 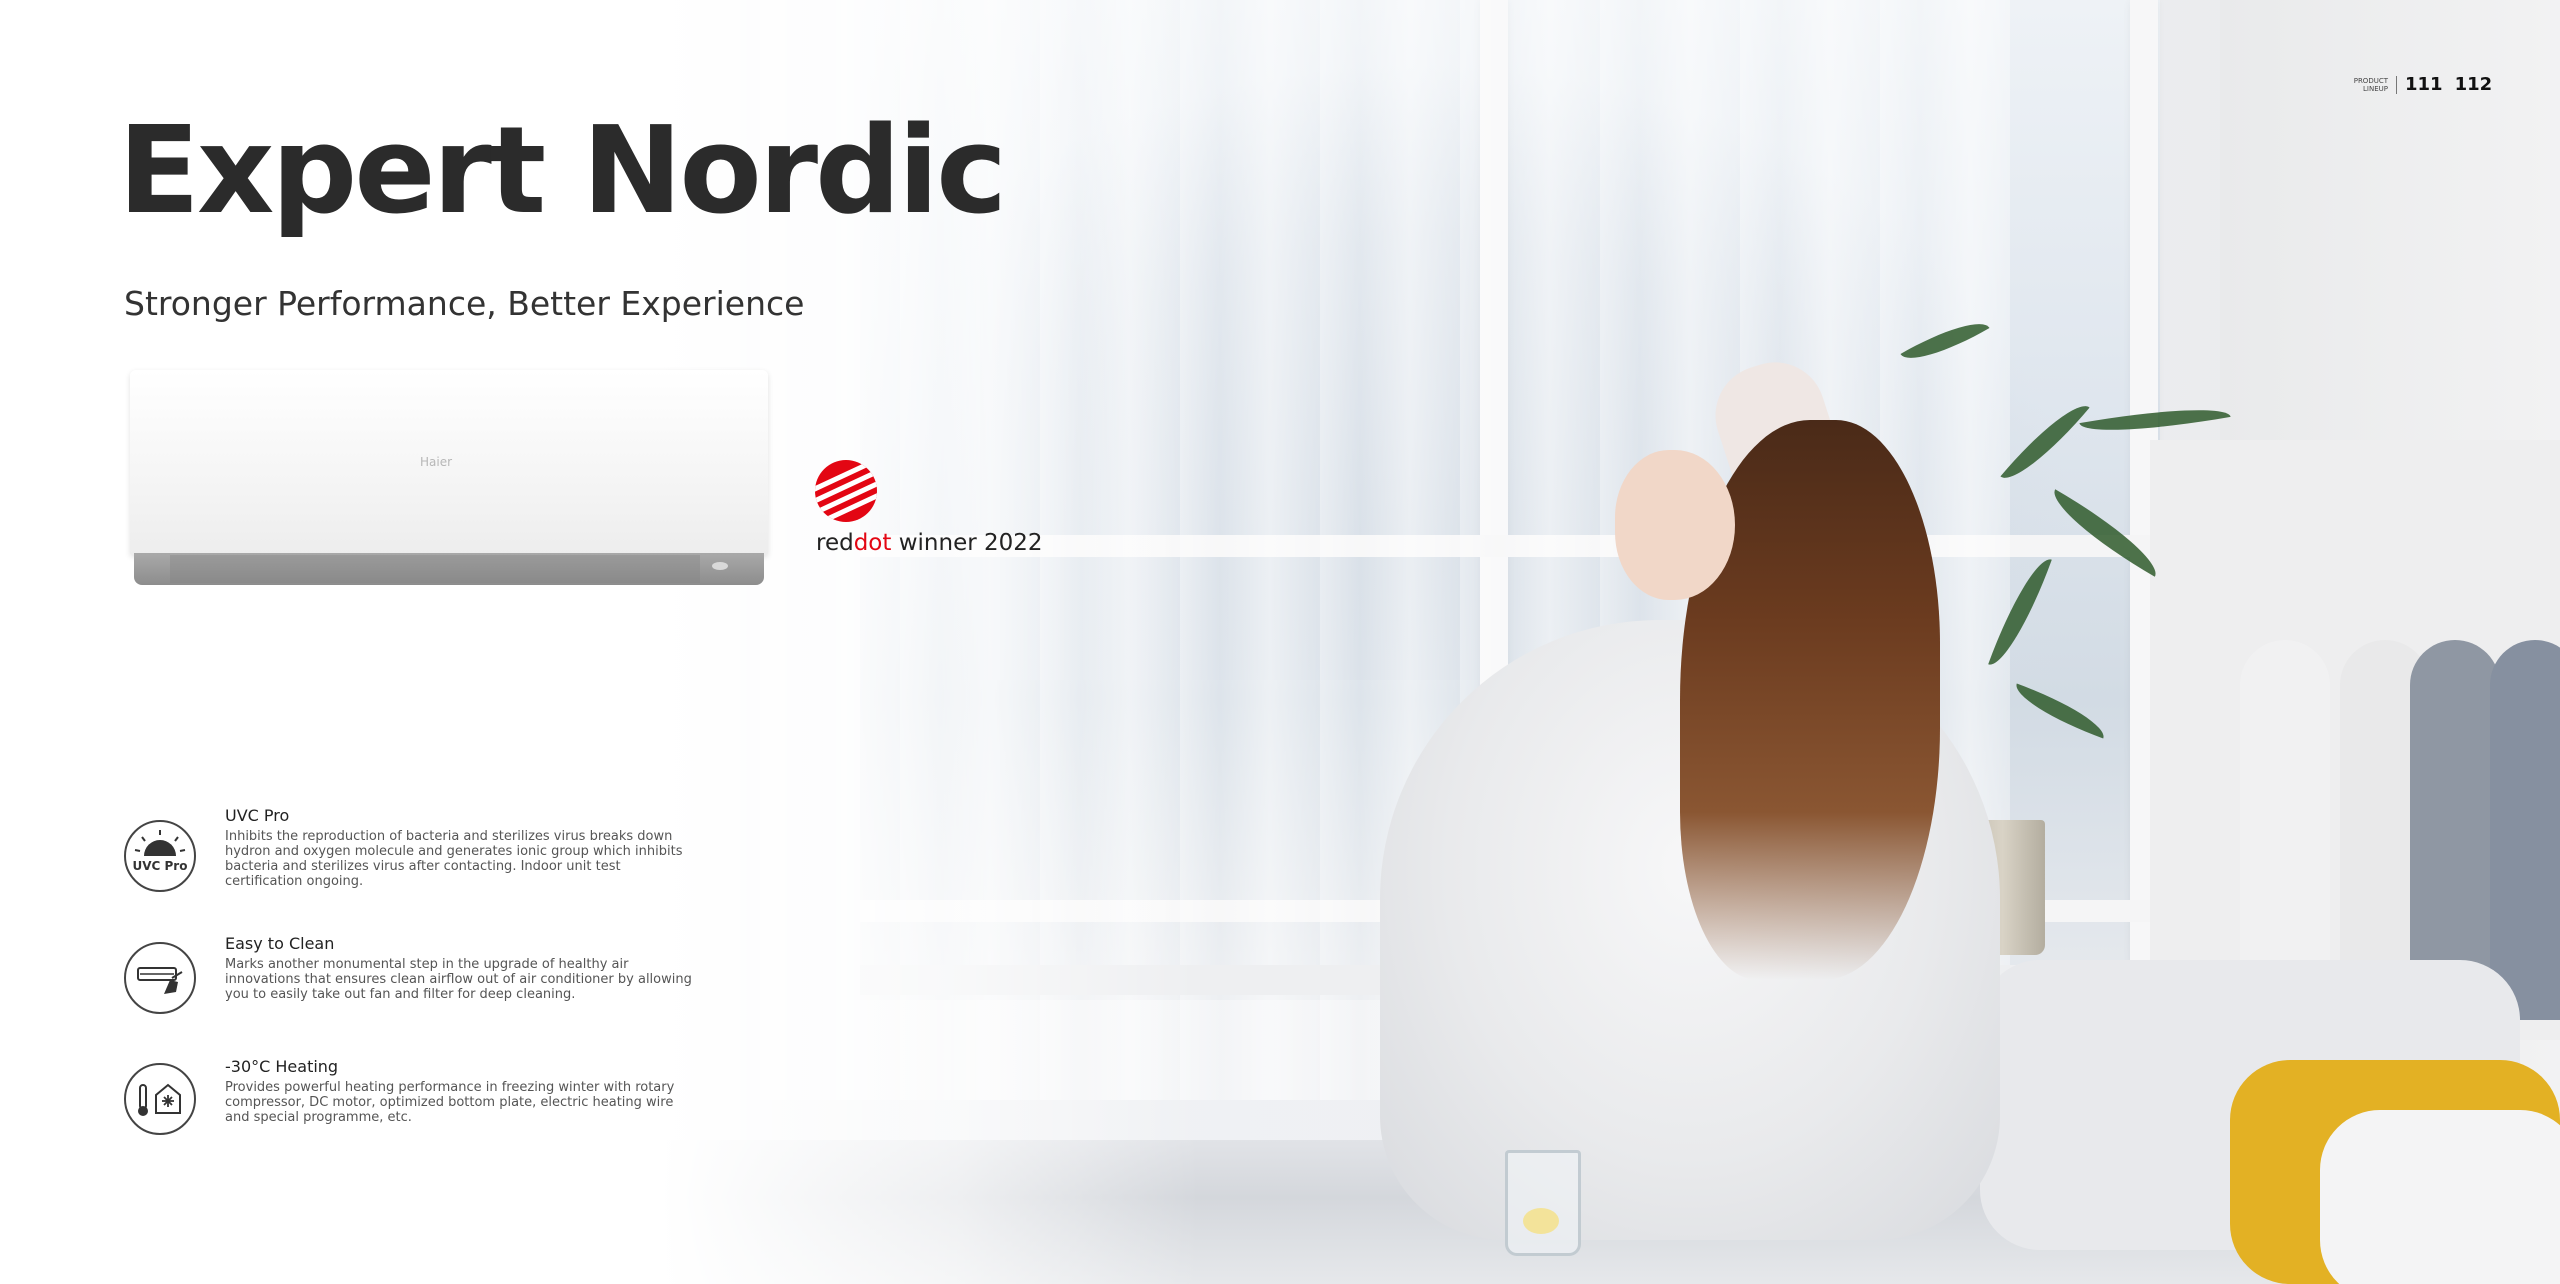 What do you see at coordinates (435, 569) in the screenshot?
I see `air-vent` at bounding box center [435, 569].